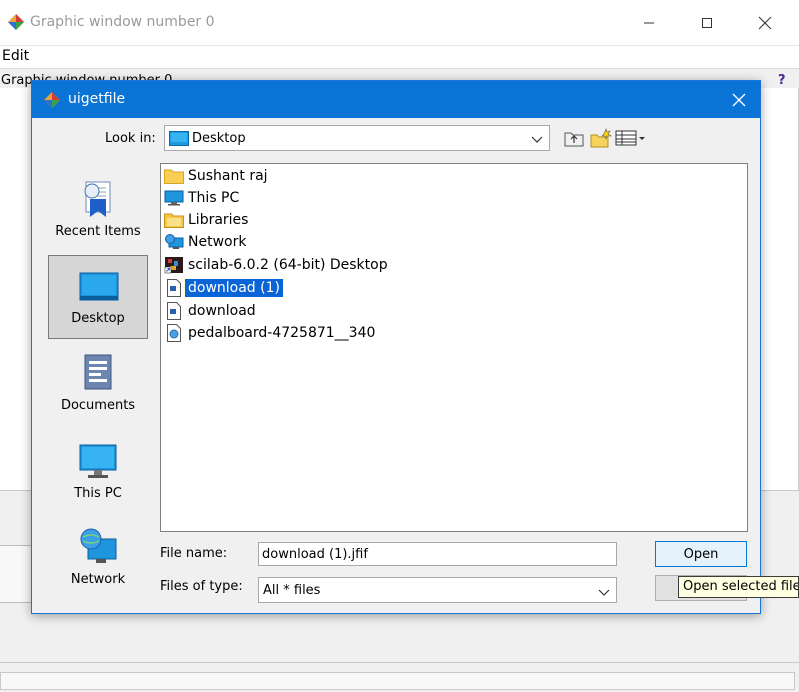 Image resolution: width=799 pixels, height=692 pixels. What do you see at coordinates (194, 553) in the screenshot?
I see `file-name-label: File name:` at bounding box center [194, 553].